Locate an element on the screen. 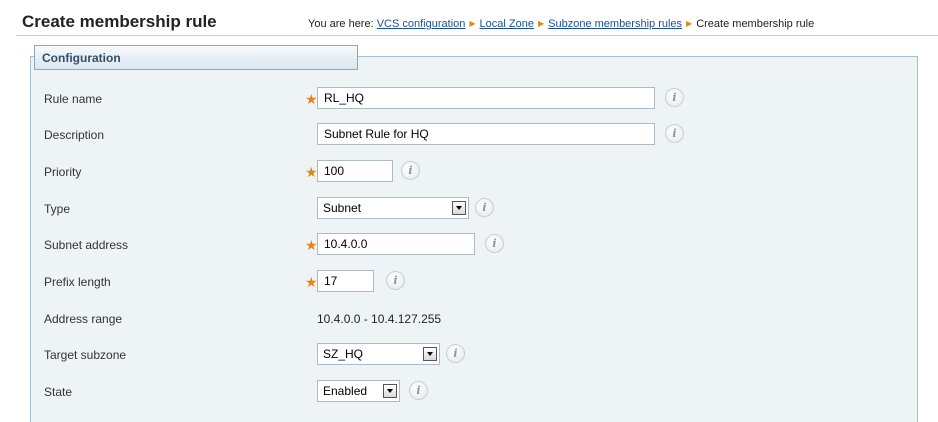 The image size is (938, 422). priority-input: 100 is located at coordinates (355, 171).